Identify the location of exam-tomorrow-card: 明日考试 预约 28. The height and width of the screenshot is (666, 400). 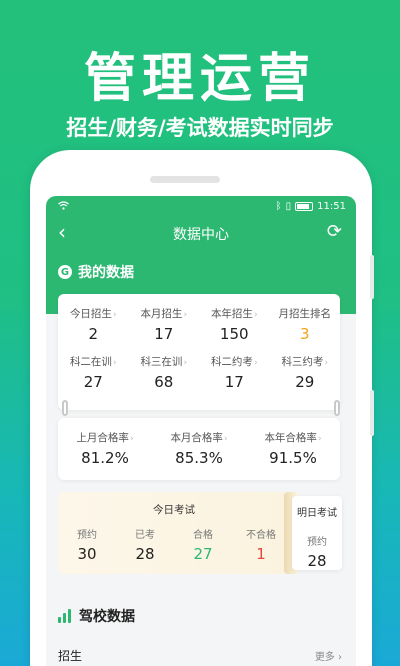
(317, 533).